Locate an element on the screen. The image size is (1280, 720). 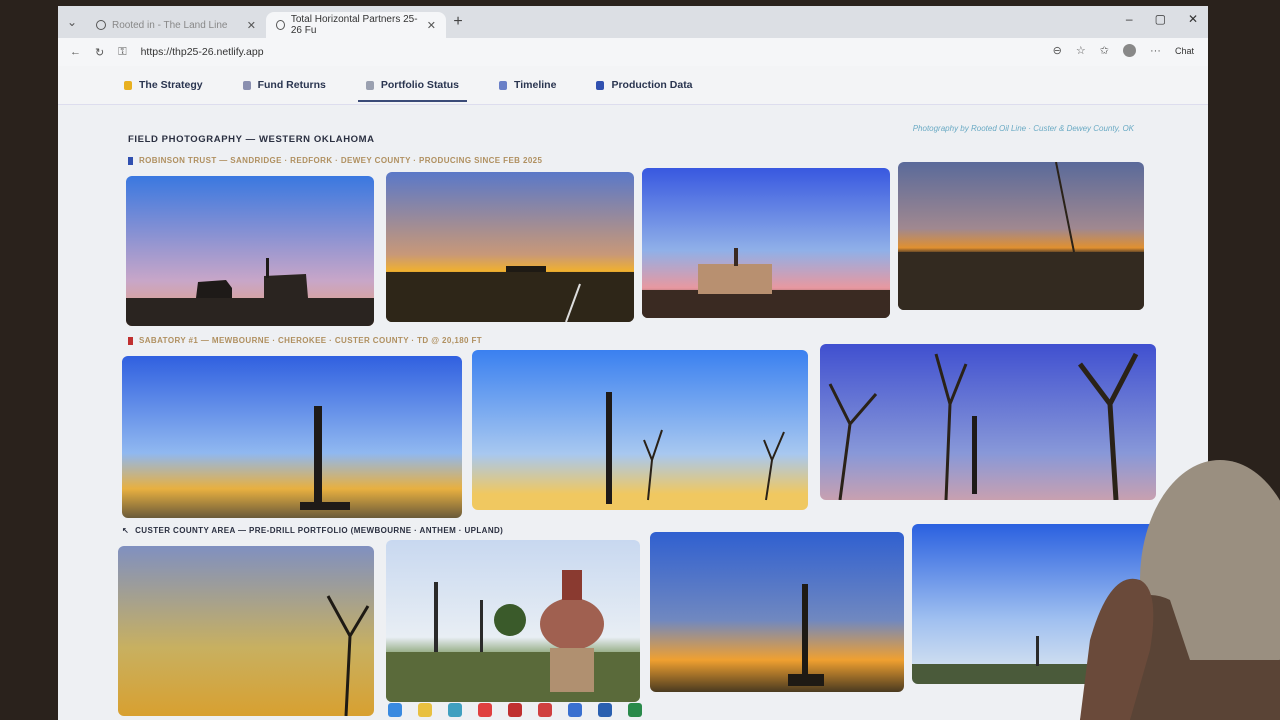
app-icon is located at coordinates (545, 710).